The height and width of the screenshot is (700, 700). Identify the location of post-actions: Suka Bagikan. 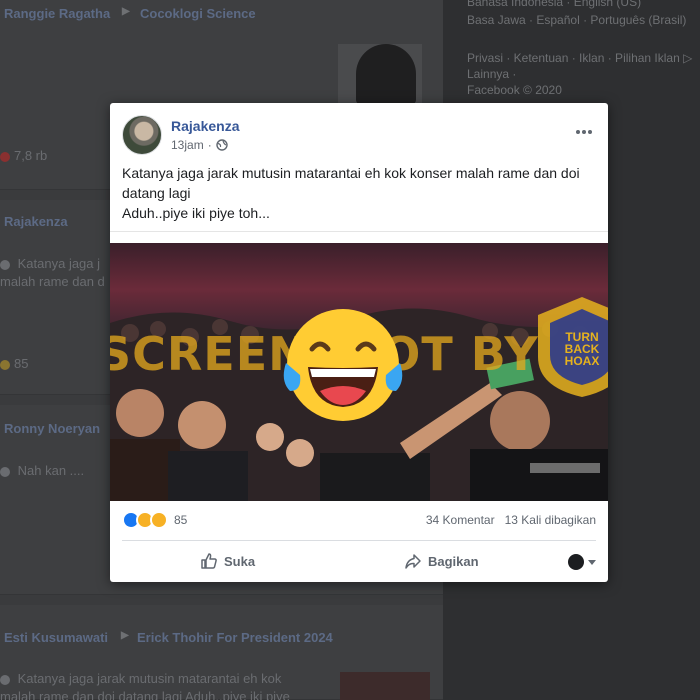
(359, 561).